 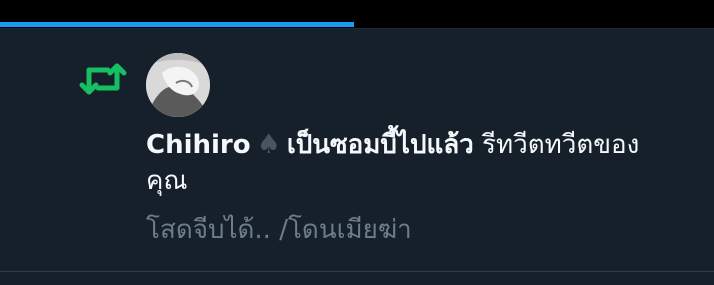 I want to click on avatar, so click(x=178, y=85).